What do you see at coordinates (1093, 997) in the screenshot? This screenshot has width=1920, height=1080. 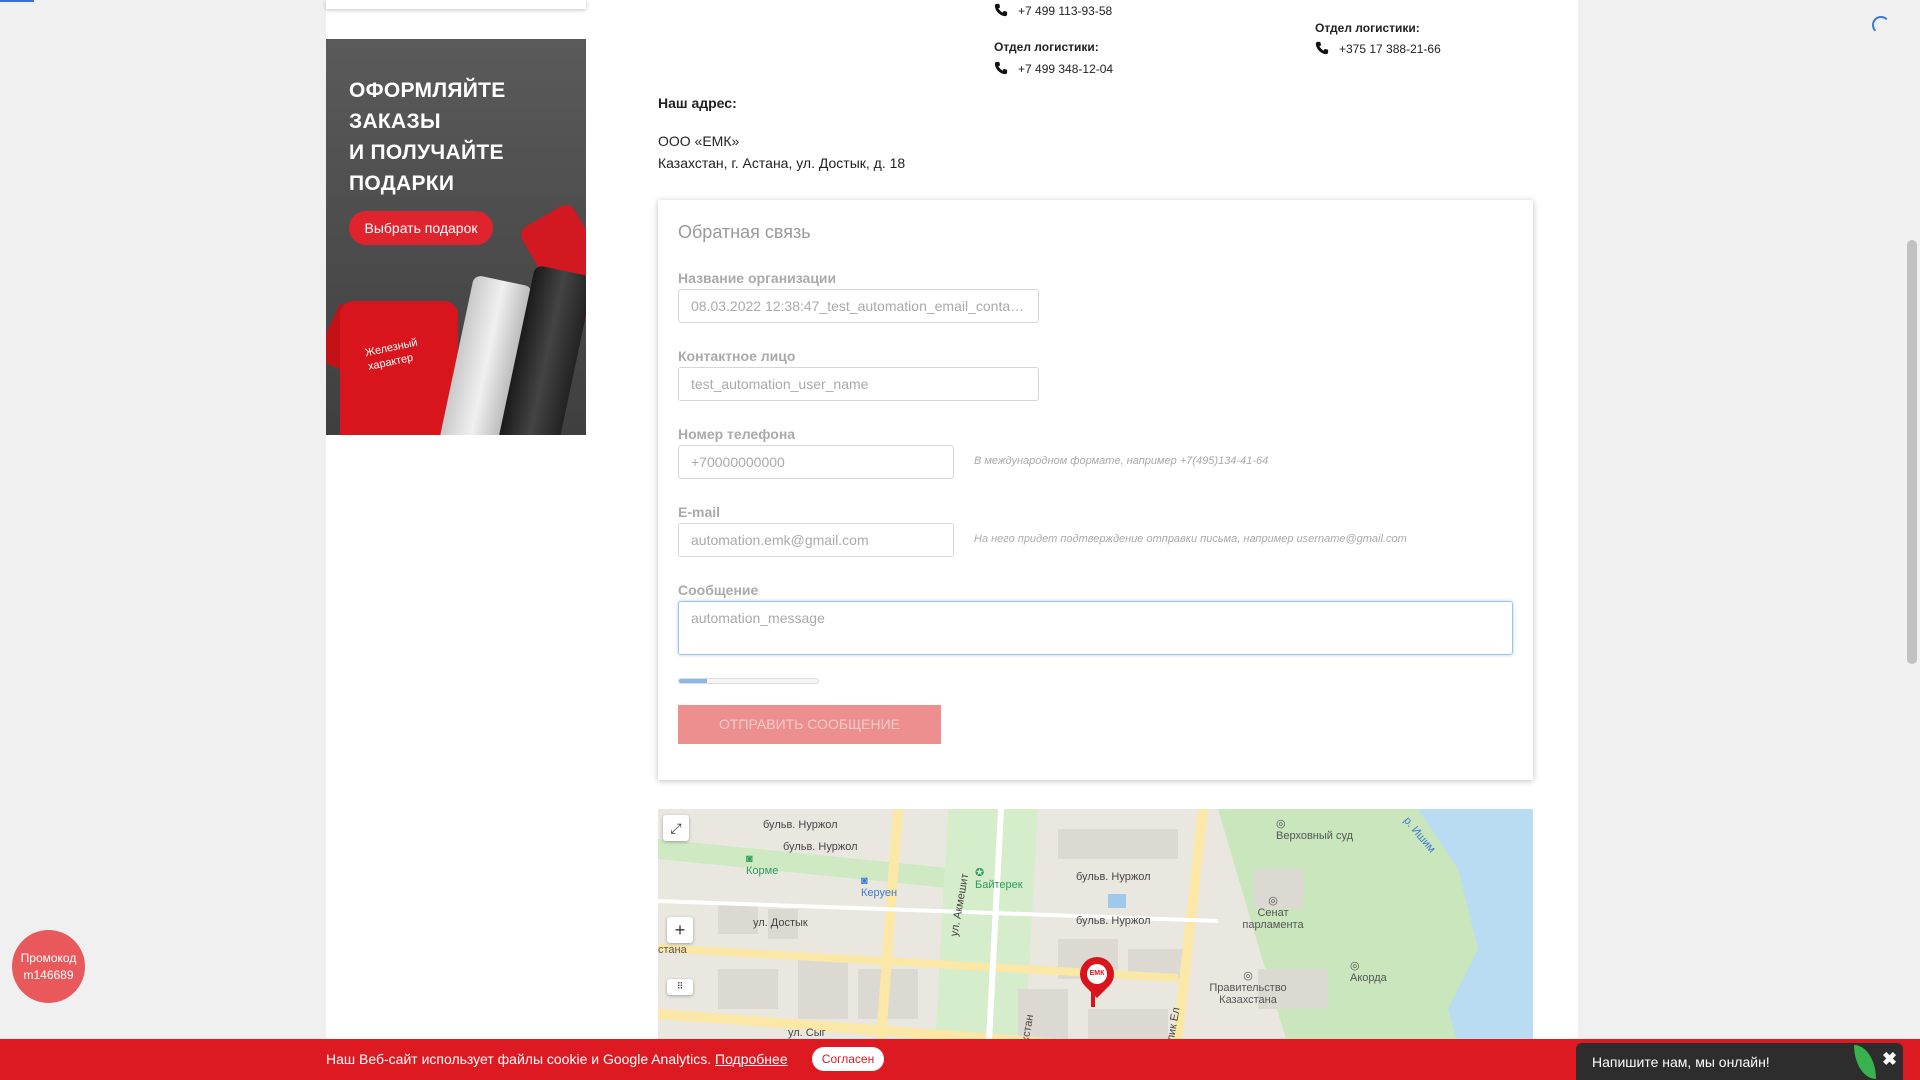 I see `map-pin-tail` at bounding box center [1093, 997].